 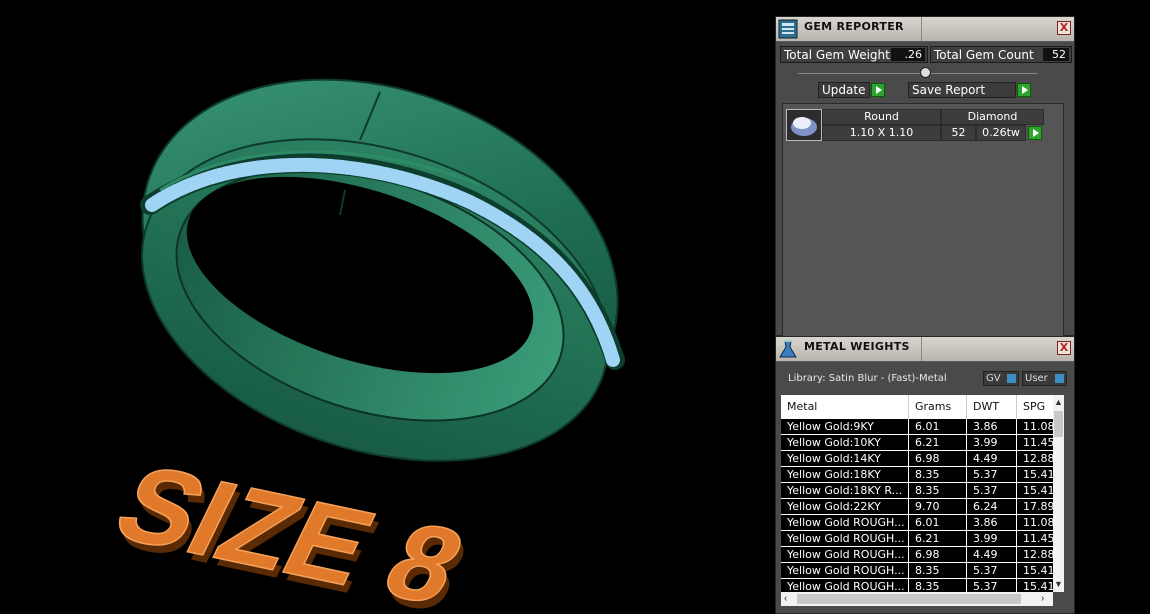 I want to click on flask-icon, so click(x=788, y=349).